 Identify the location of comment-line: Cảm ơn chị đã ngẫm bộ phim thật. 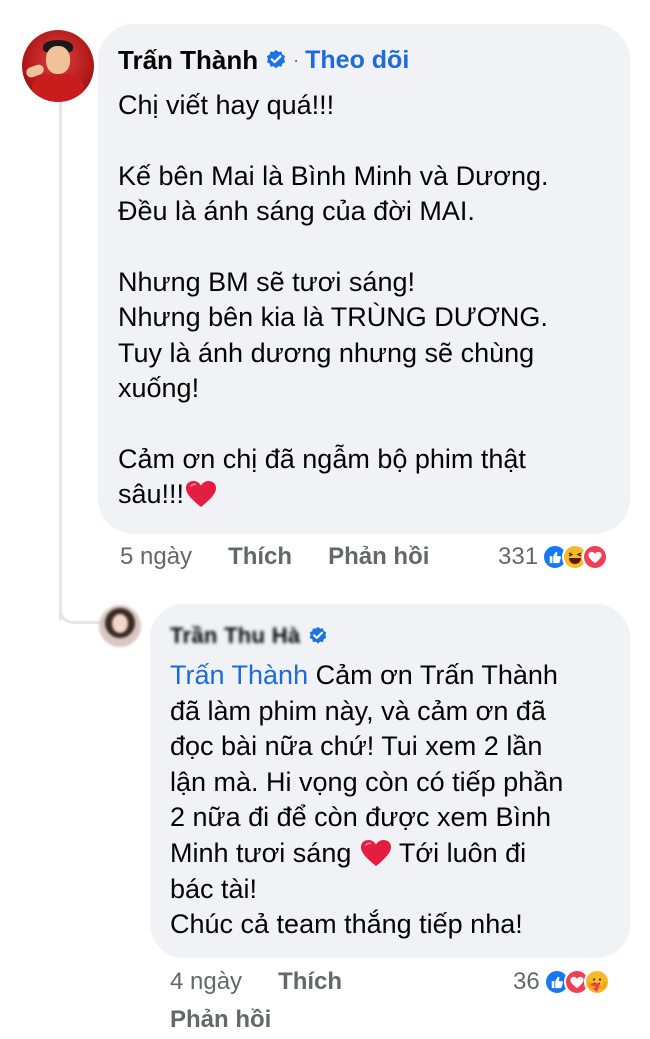
(322, 459).